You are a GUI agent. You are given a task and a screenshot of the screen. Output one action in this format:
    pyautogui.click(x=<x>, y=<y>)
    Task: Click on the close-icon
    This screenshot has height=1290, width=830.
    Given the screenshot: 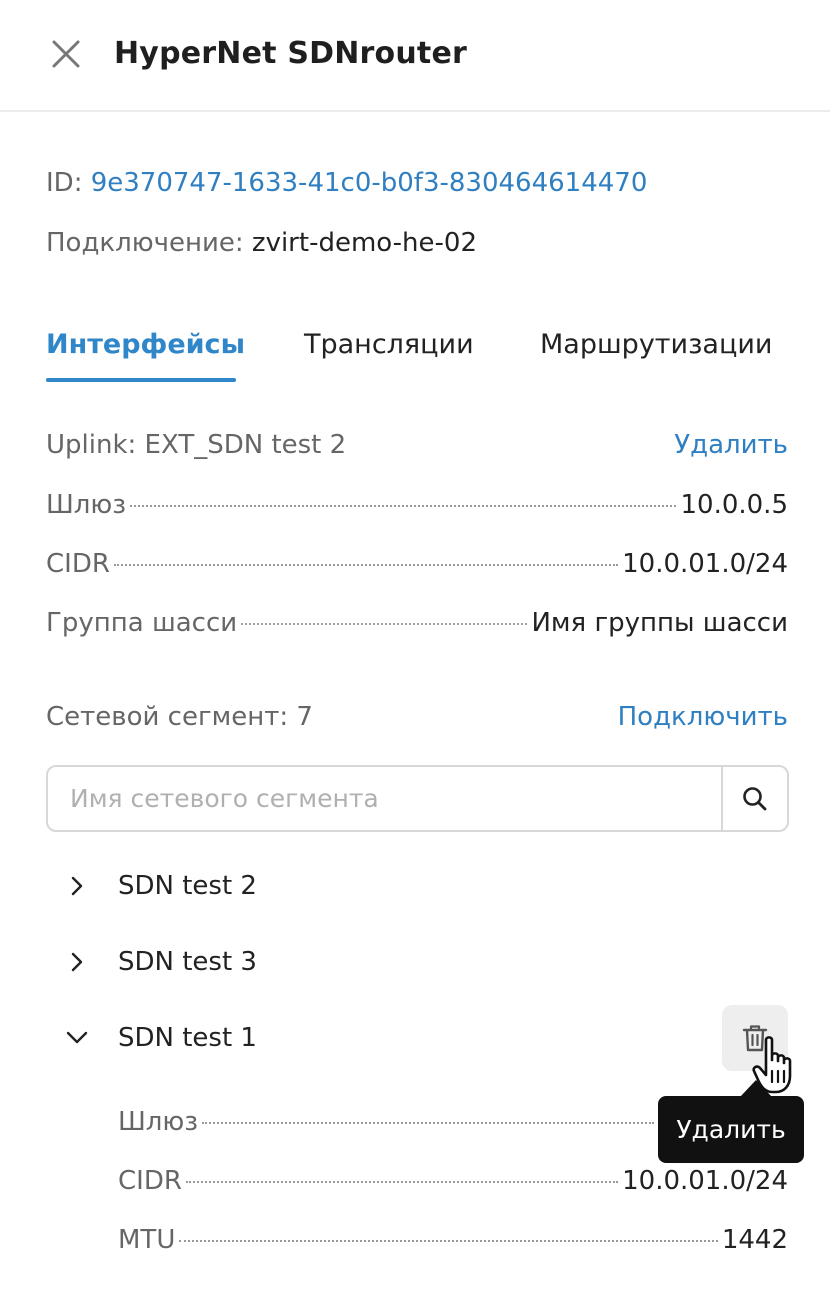 What is the action you would take?
    pyautogui.click(x=66, y=54)
    